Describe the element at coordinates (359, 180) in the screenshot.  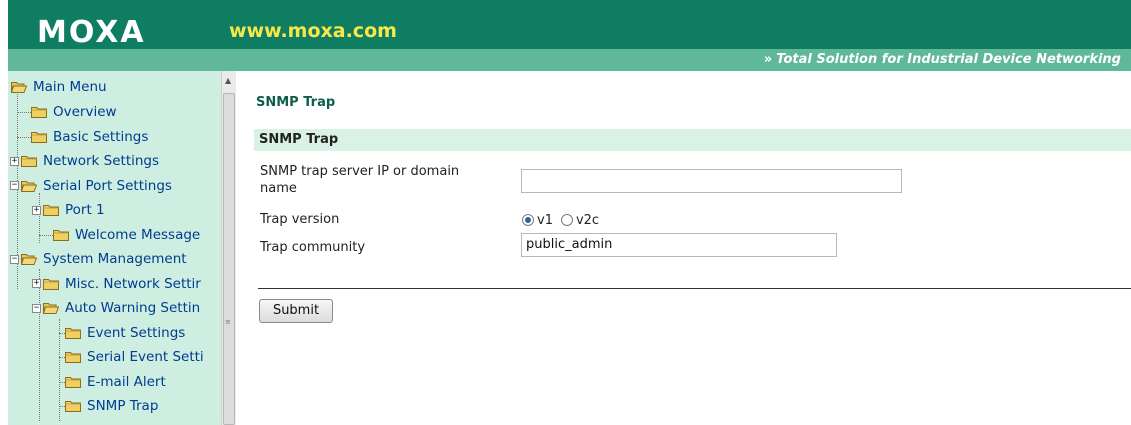
I see `trap-server-label: SNMP trap server IP or domain name` at that location.